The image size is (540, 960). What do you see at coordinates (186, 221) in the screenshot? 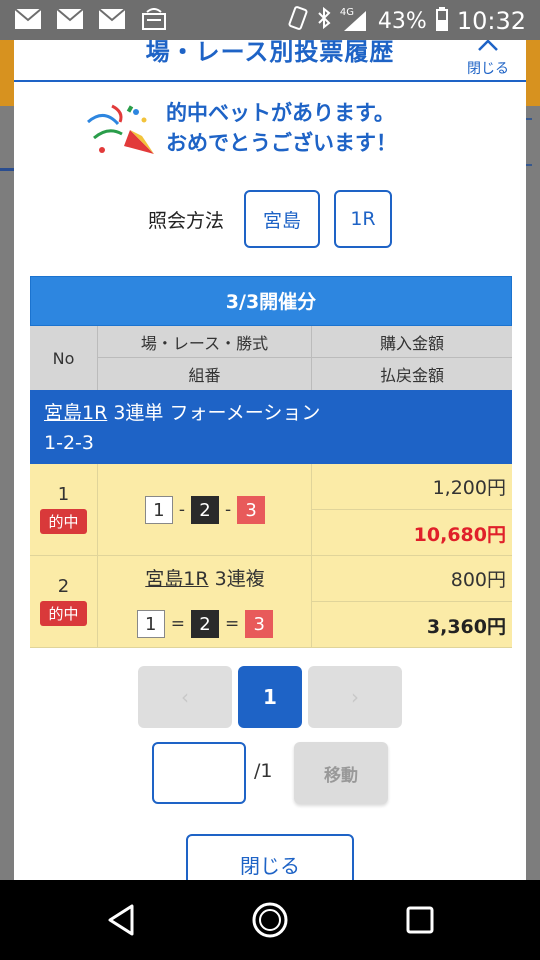
I see `query-method-label: 照会方法` at bounding box center [186, 221].